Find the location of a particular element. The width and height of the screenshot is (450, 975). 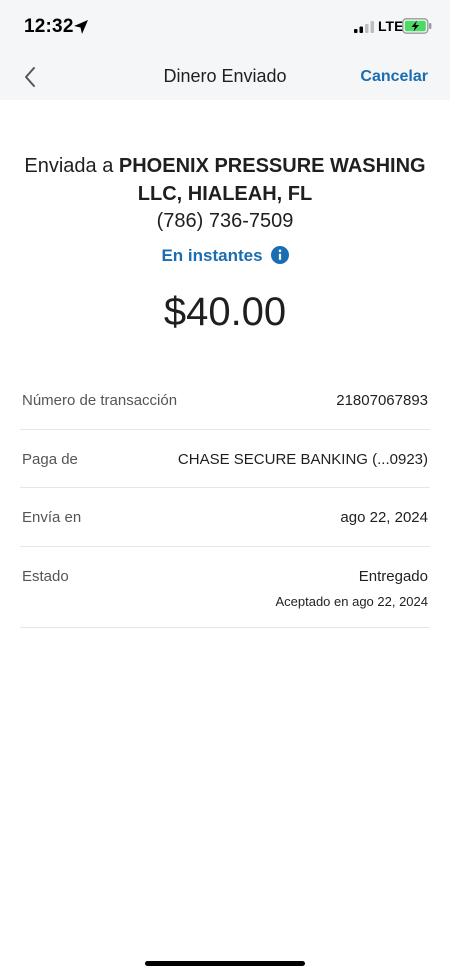

status-time: 12:32 is located at coordinates (49, 26).